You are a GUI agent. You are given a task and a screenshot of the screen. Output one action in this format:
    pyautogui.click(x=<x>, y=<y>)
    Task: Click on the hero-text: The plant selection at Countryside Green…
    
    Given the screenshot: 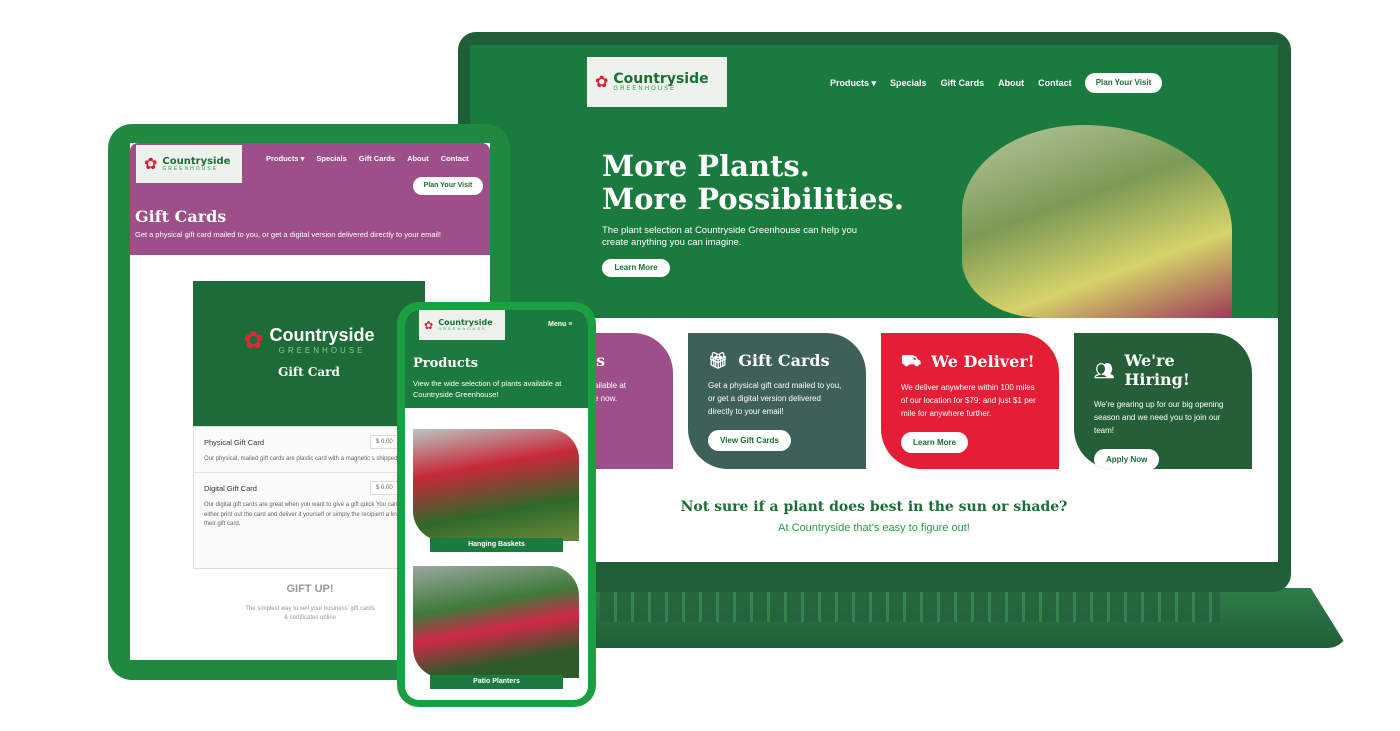 What is the action you would take?
    pyautogui.click(x=730, y=236)
    